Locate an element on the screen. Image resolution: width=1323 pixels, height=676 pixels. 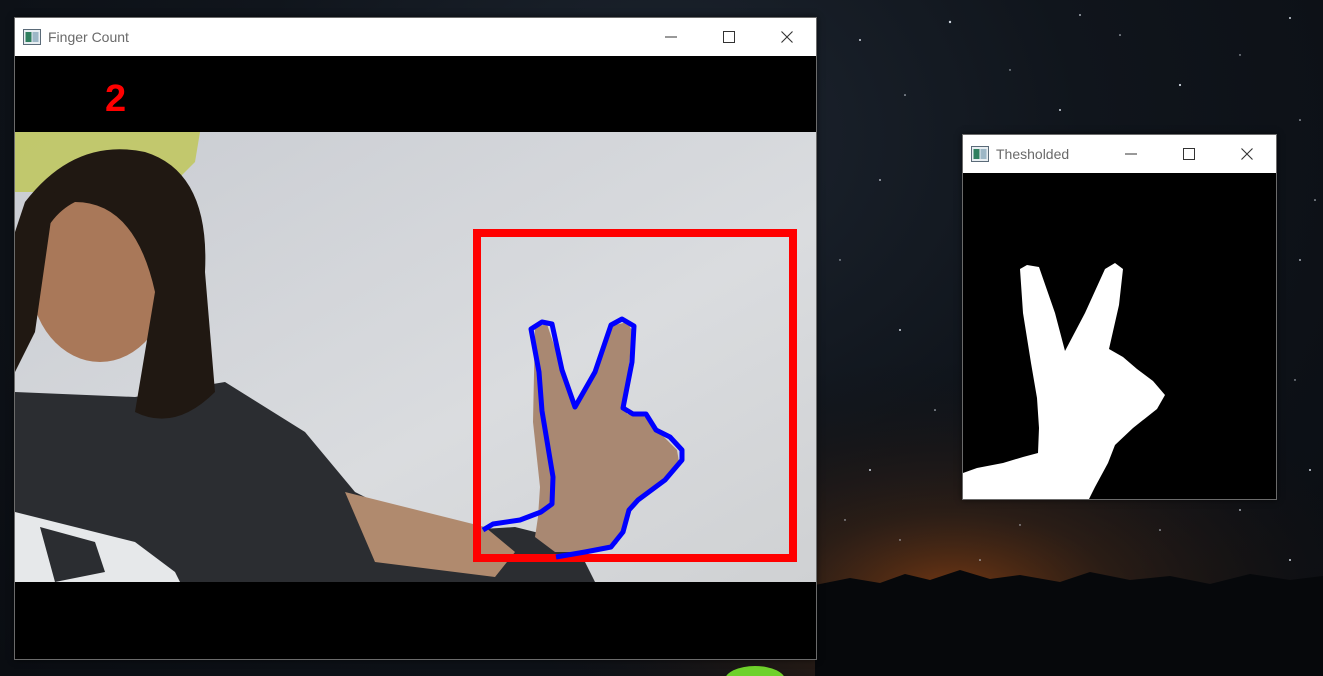
threshold-mask is located at coordinates (1064, 381).